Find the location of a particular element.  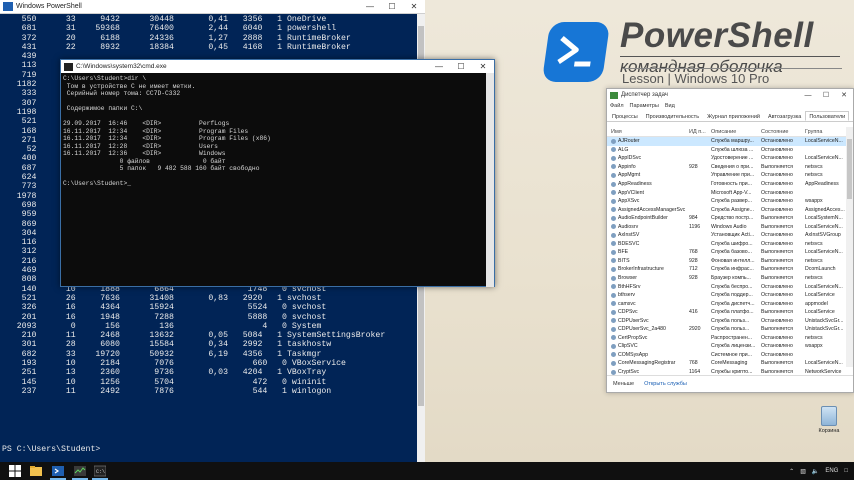

powershell-titlebar: Windows PowerShell — ☐ ✕ is located at coordinates (212, 7).